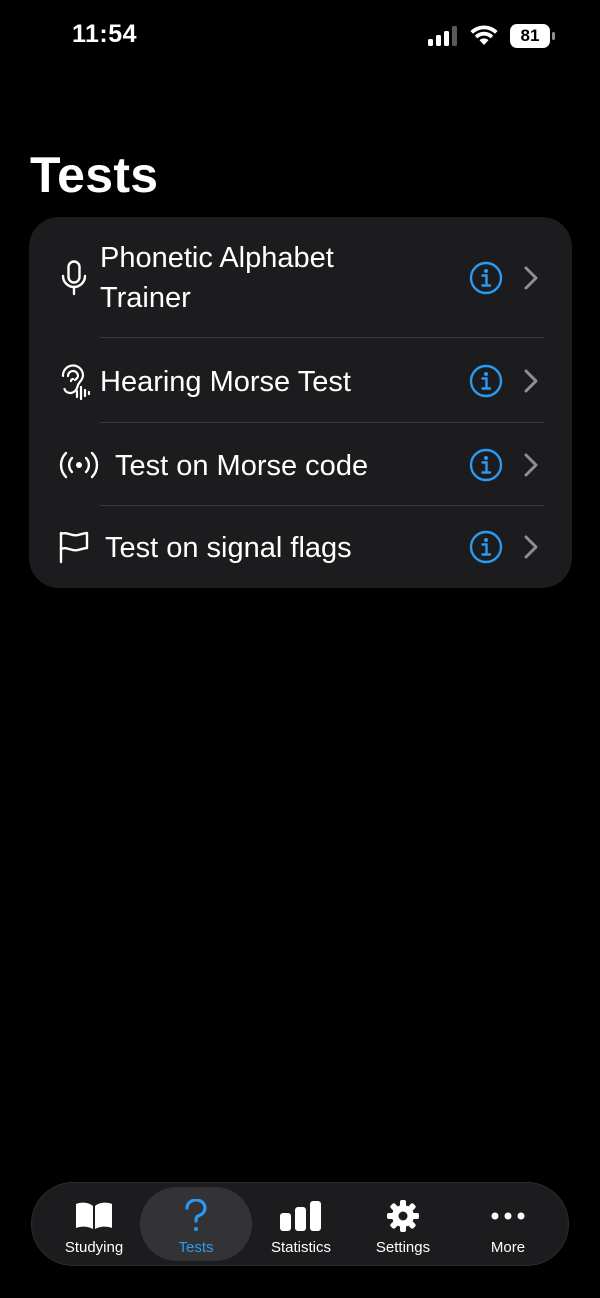 The image size is (600, 1298). I want to click on tab-more: More, so click(508, 1224).